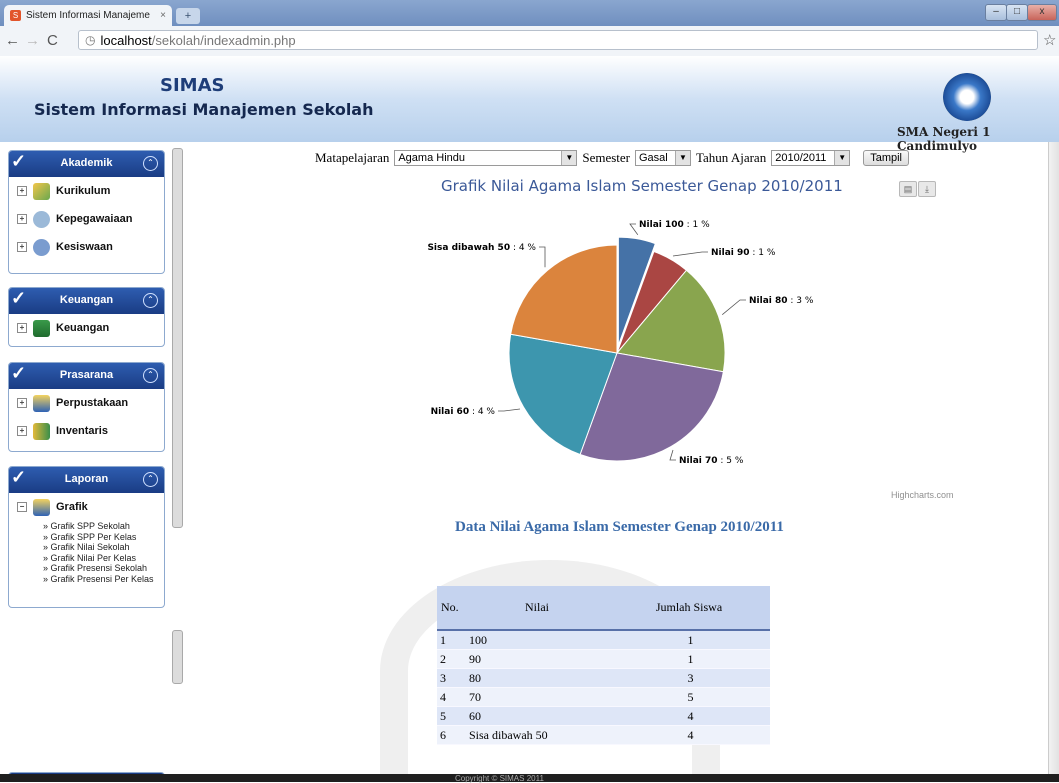 This screenshot has width=1059, height=783. I want to click on table-row: 6 Sisa dibawah 50 4, so click(603, 735).